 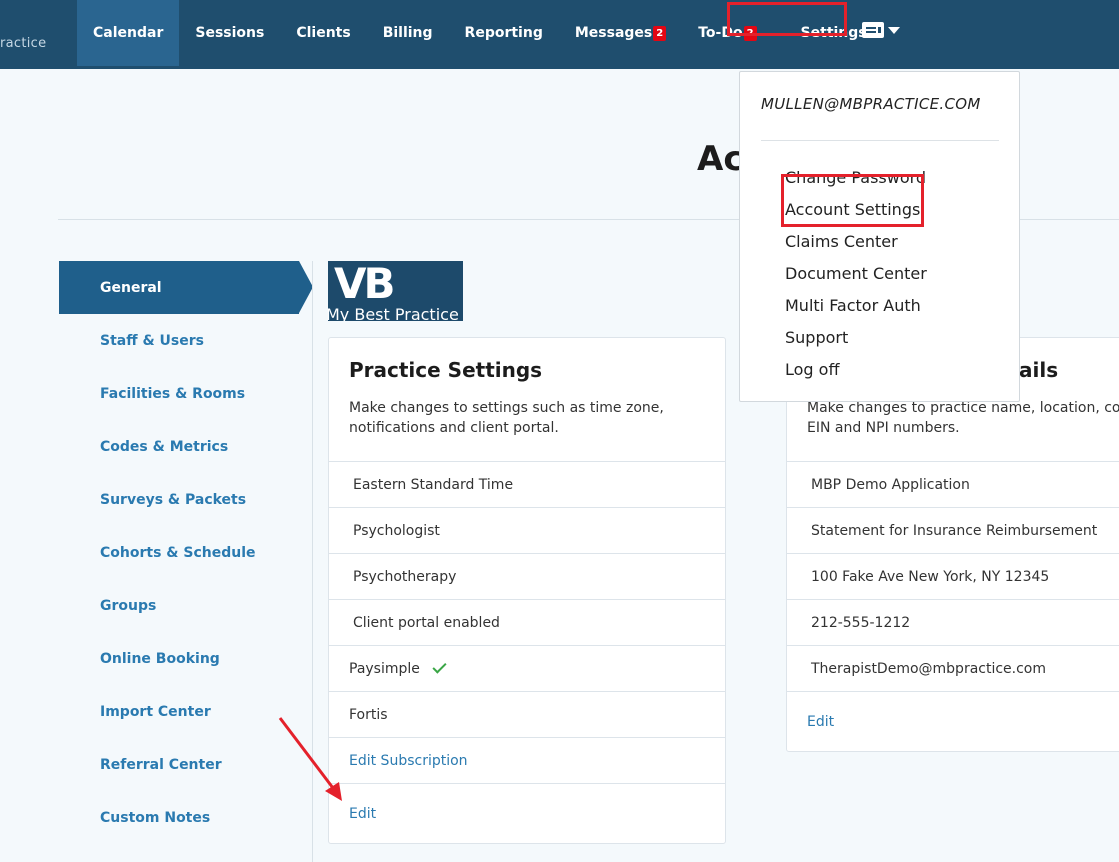 What do you see at coordinates (186, 446) in the screenshot?
I see `sidebar-item-codes-metrics: Codes & Metrics` at bounding box center [186, 446].